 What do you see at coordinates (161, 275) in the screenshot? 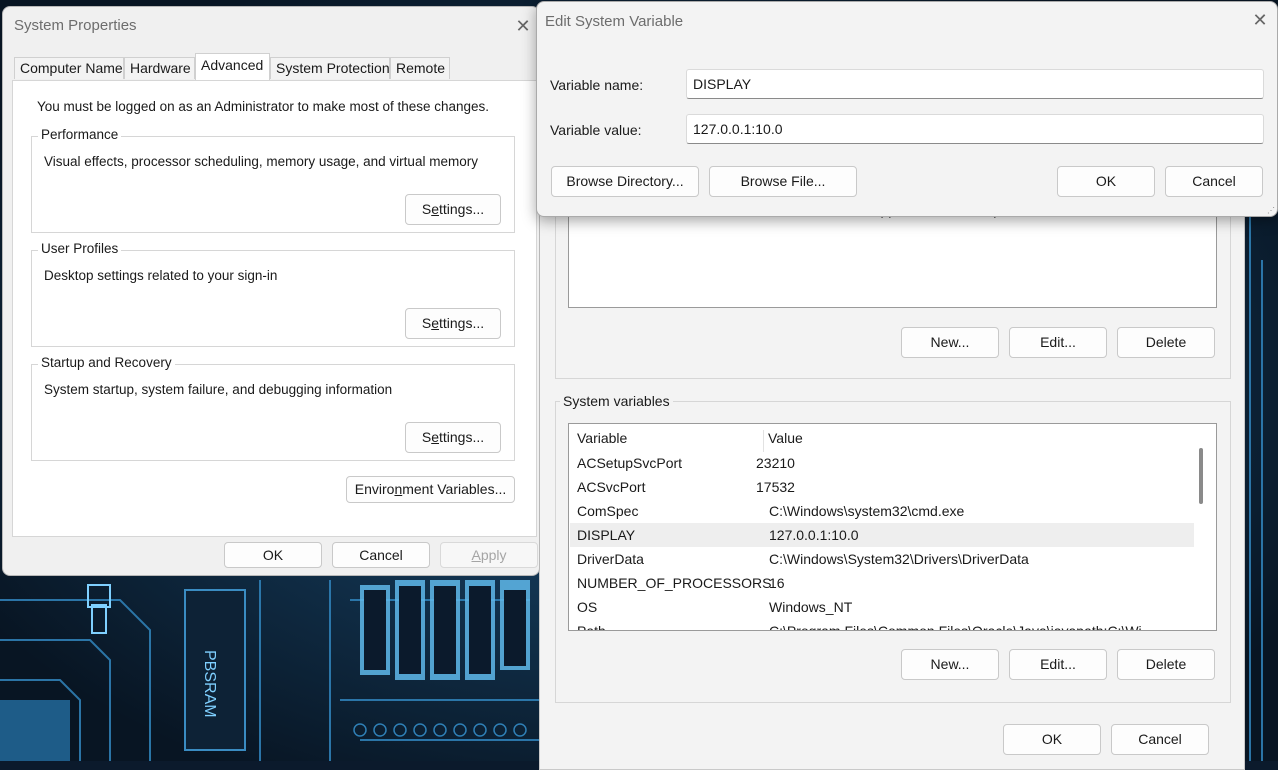
I see `user-profiles-description: Desktop settings related to your sign-in` at bounding box center [161, 275].